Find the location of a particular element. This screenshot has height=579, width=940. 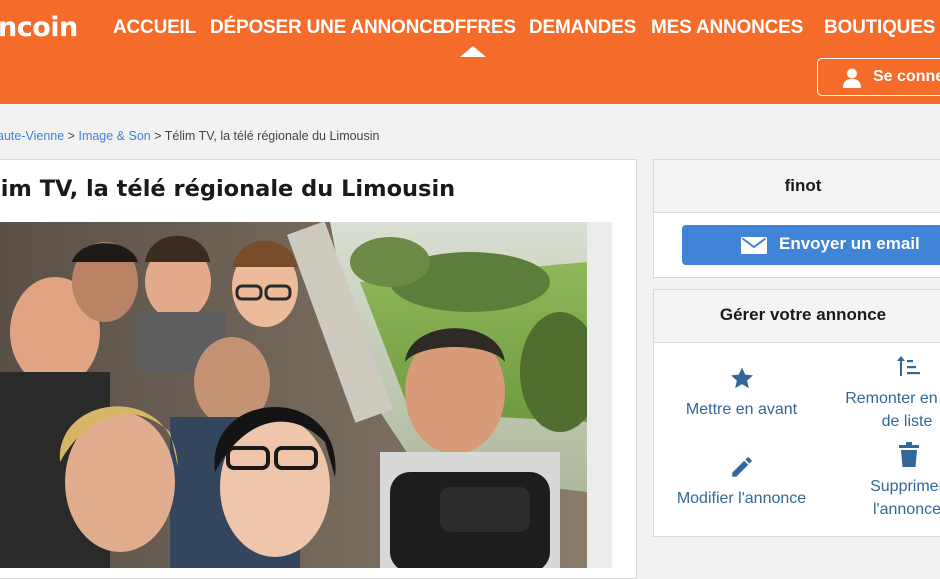

seller-name: finot is located at coordinates (797, 186).